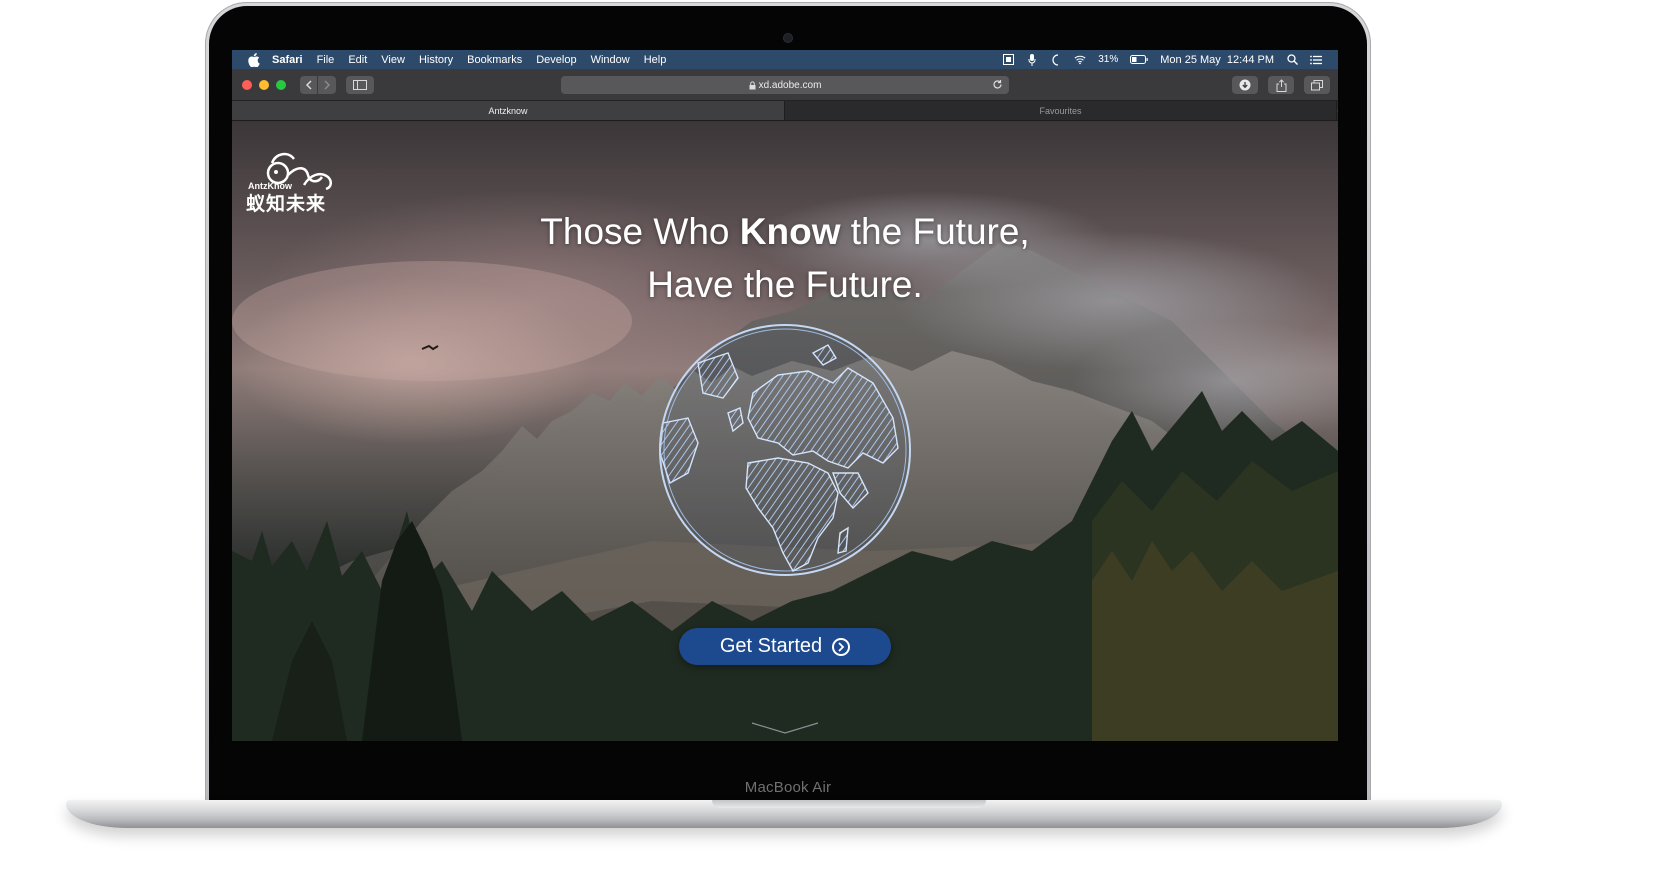  I want to click on toolbar-actions, so click(1281, 85).